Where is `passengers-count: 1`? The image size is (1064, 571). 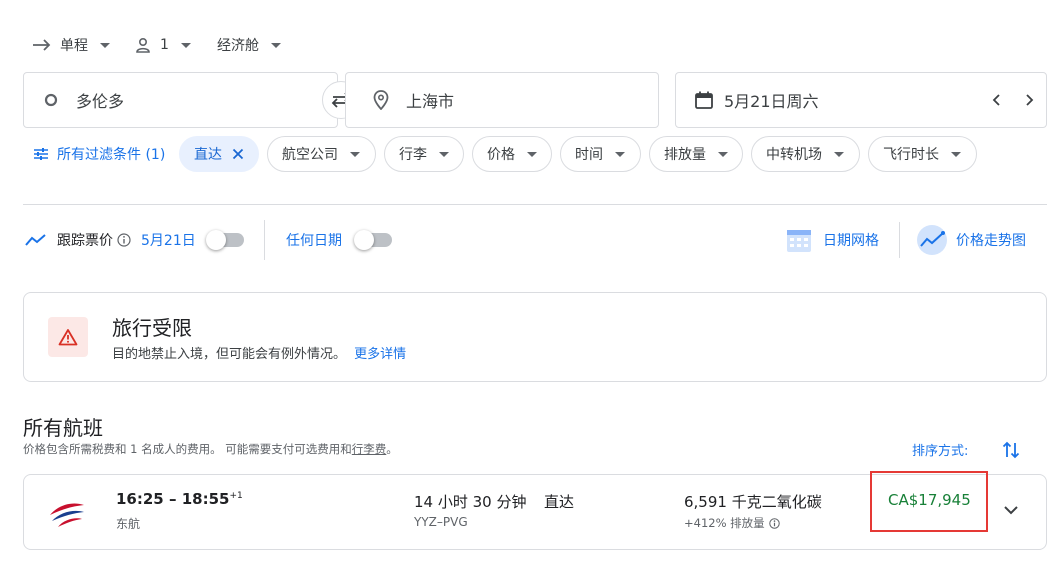 passengers-count: 1 is located at coordinates (164, 45).